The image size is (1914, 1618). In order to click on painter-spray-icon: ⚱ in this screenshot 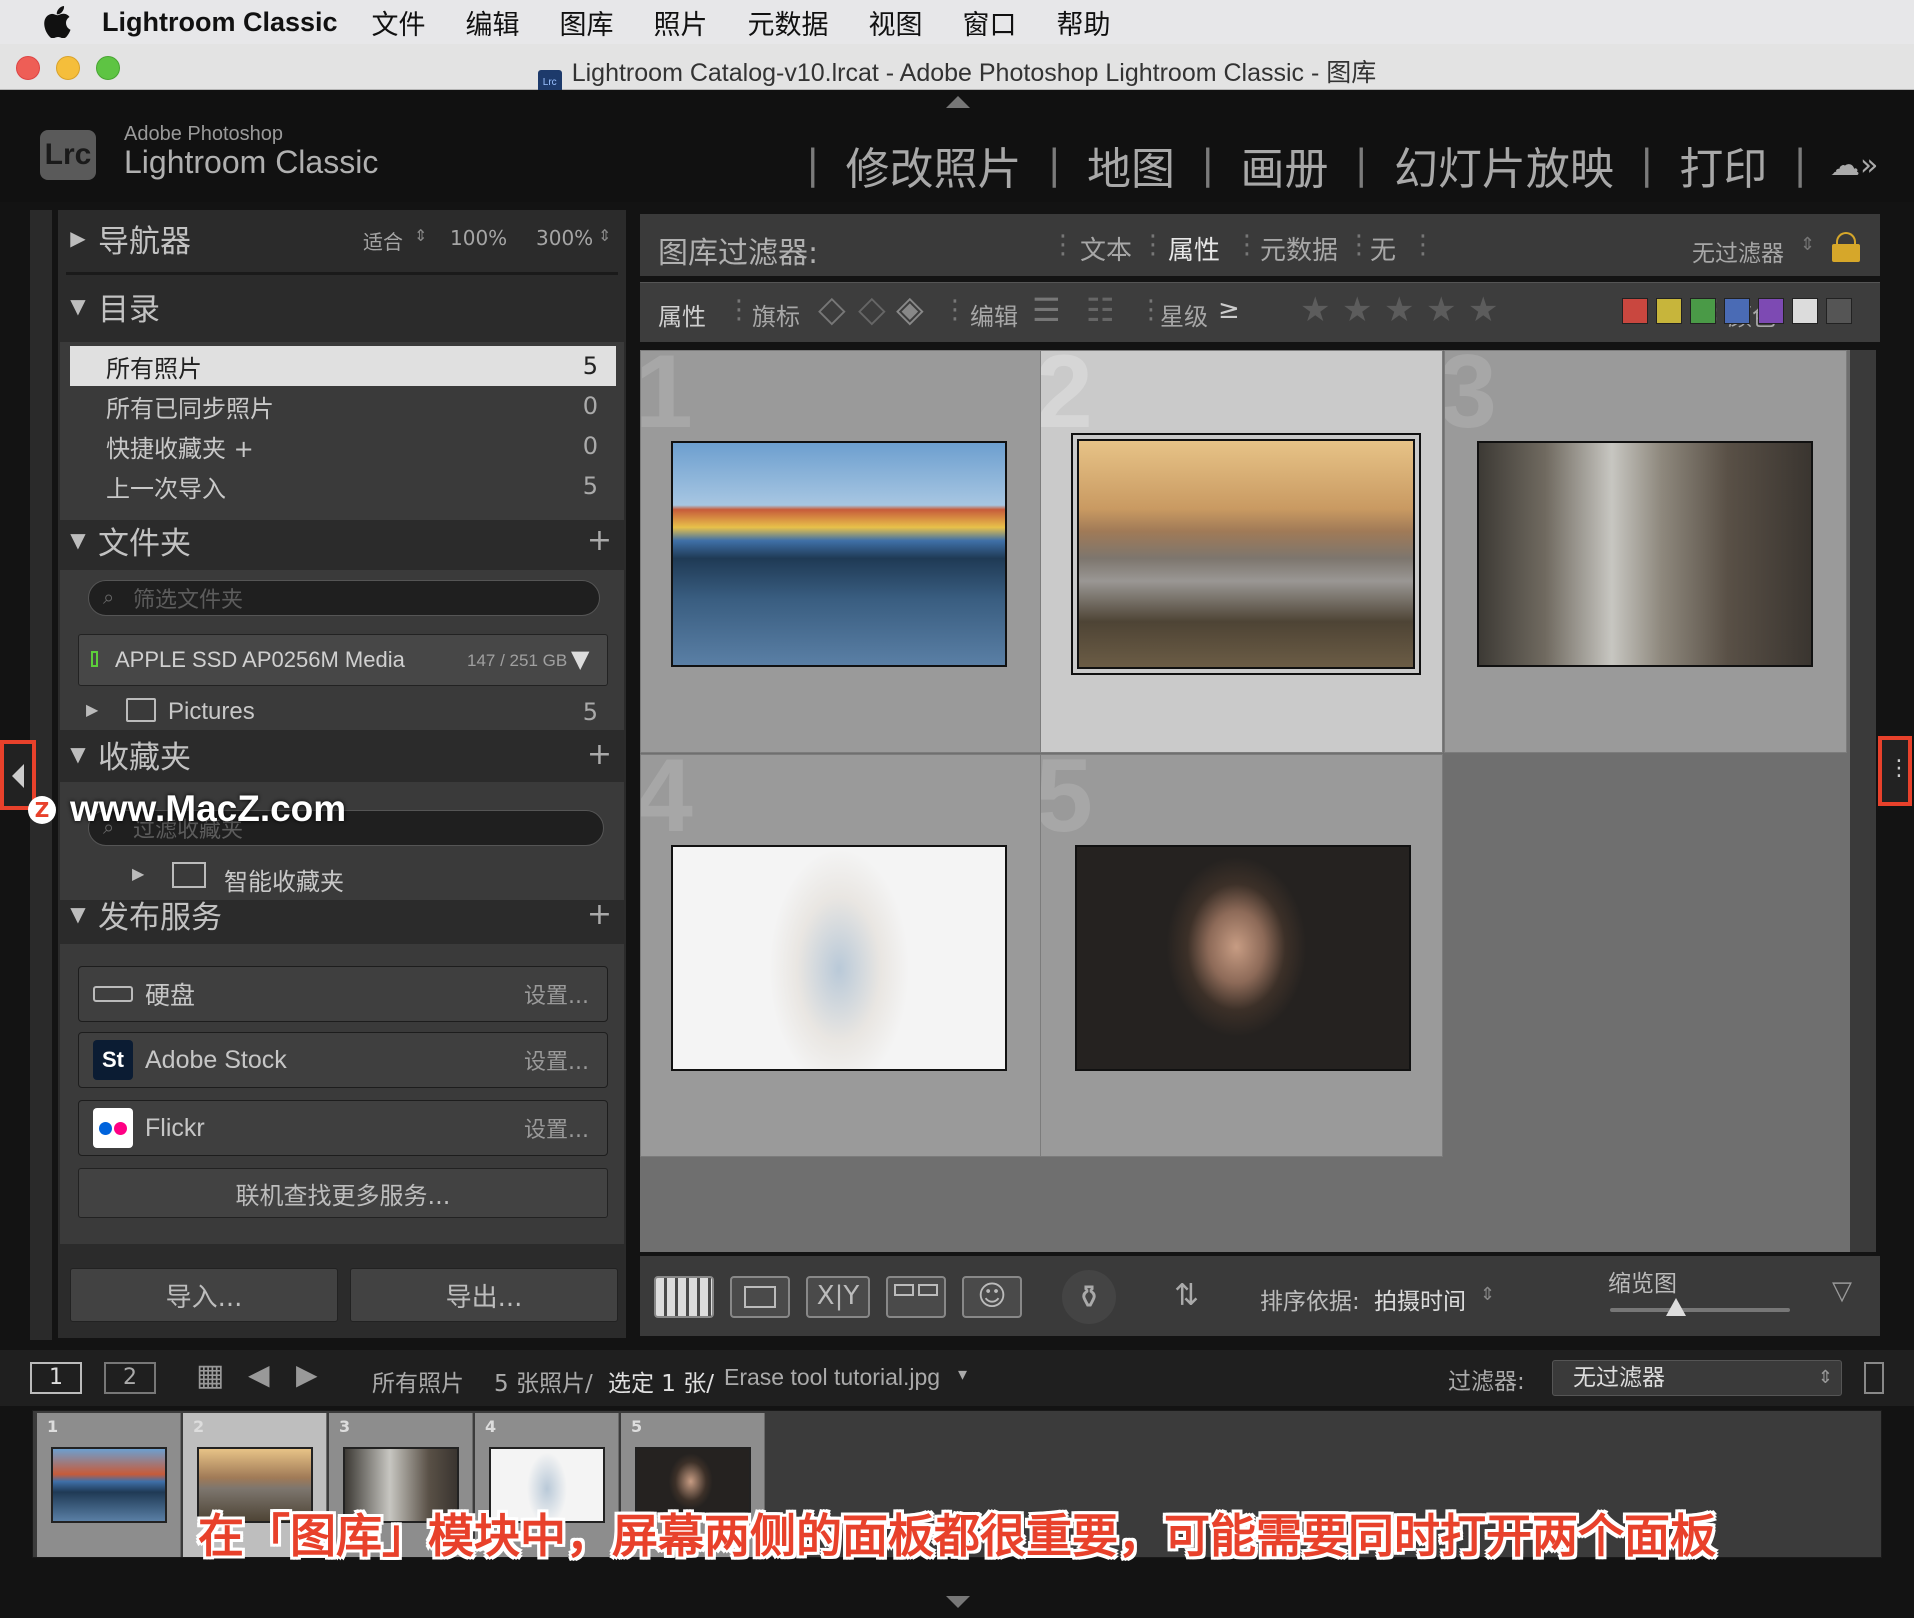, I will do `click(1089, 1297)`.